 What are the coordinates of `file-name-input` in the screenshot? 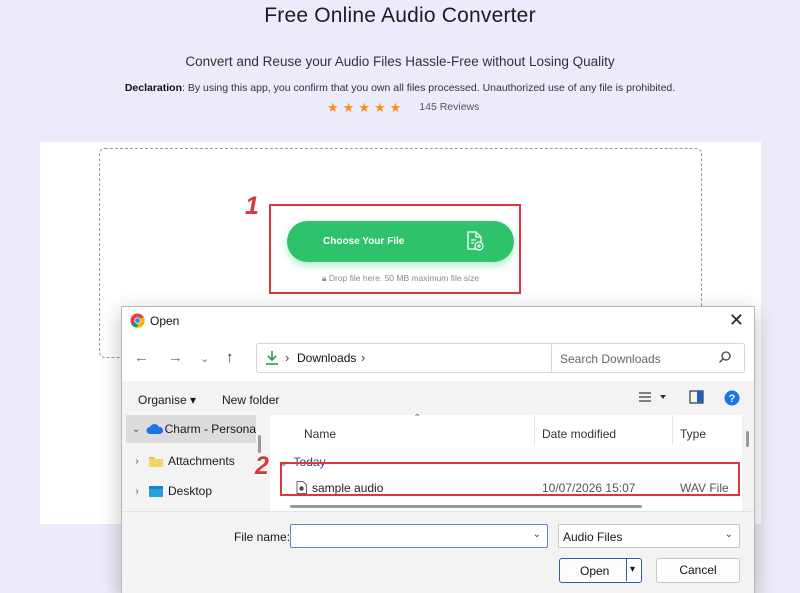 It's located at (405, 536).